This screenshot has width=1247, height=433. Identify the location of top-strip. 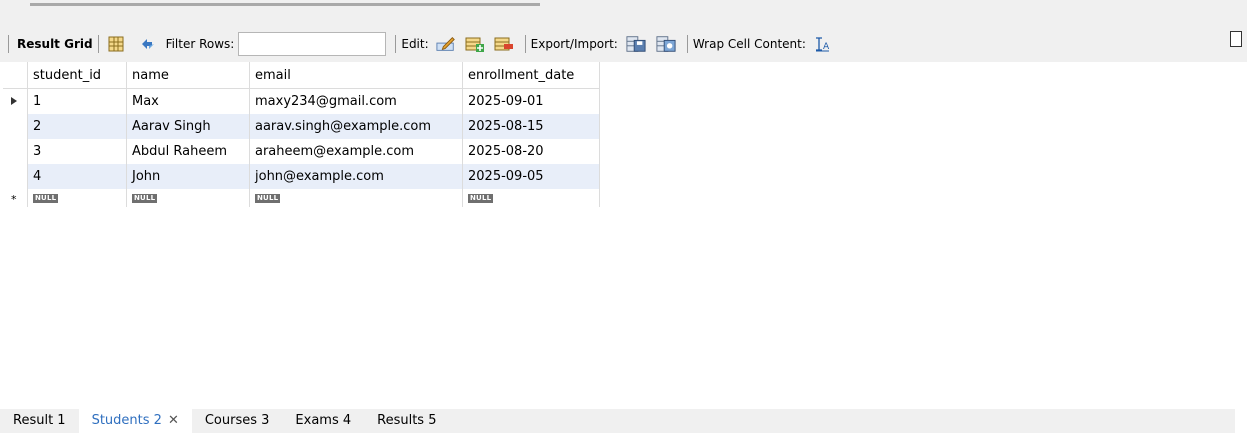
(623, 13).